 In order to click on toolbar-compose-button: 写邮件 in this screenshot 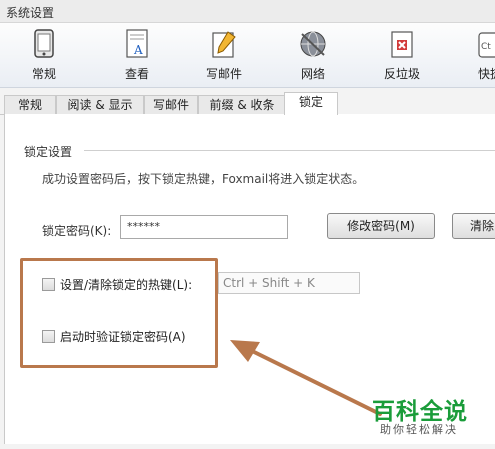, I will do `click(224, 55)`.